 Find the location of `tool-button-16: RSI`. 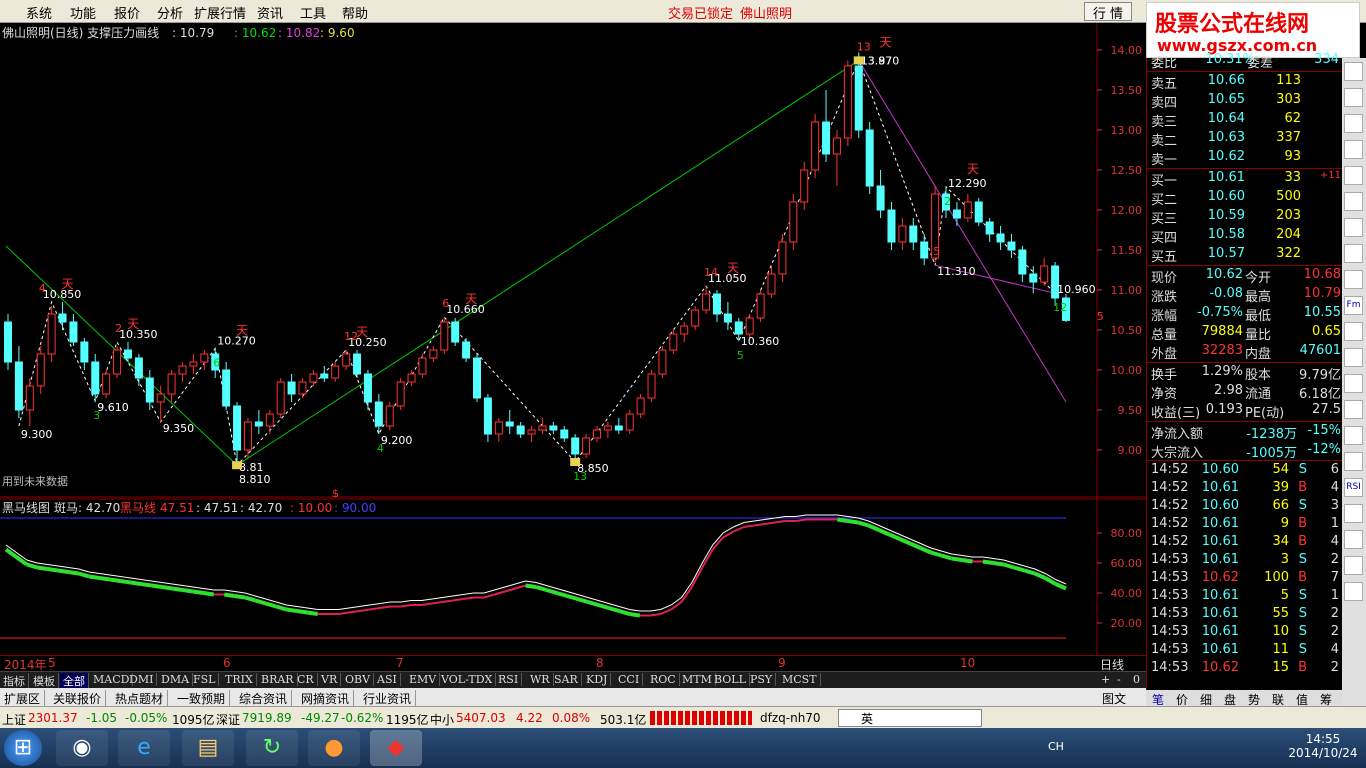

tool-button-16: RSI is located at coordinates (1353, 487).